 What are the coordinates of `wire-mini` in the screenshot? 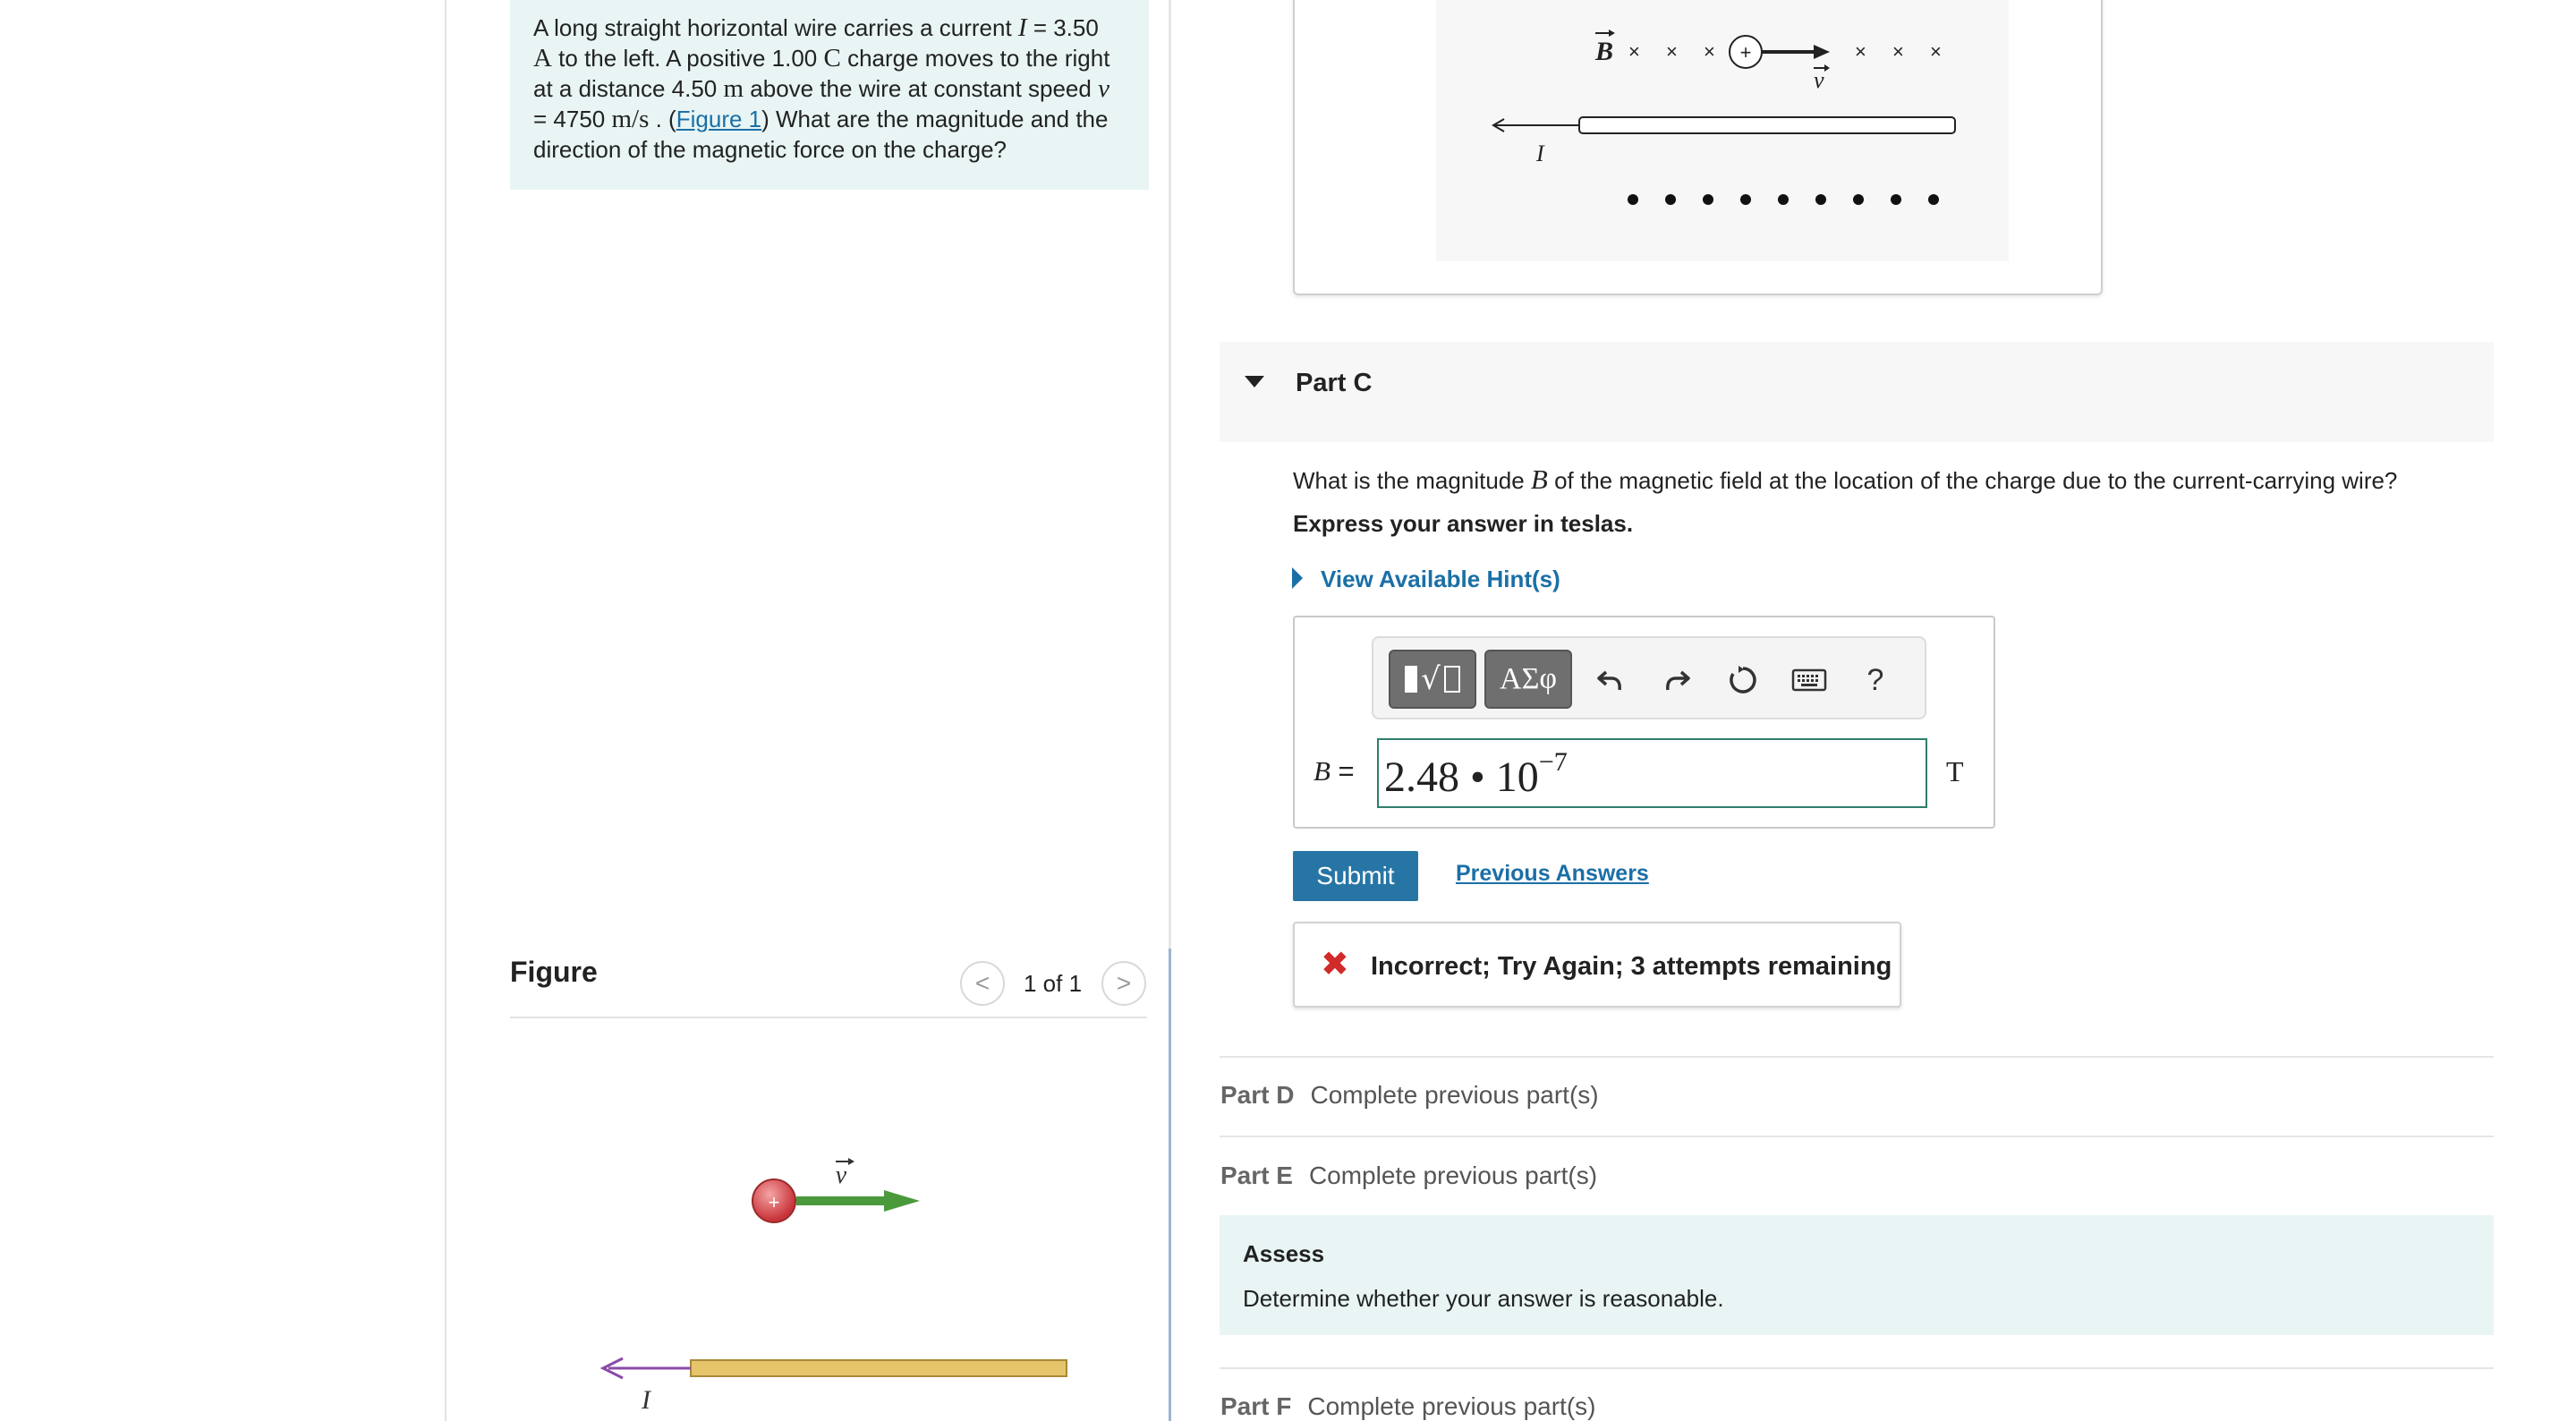 It's located at (1724, 125).